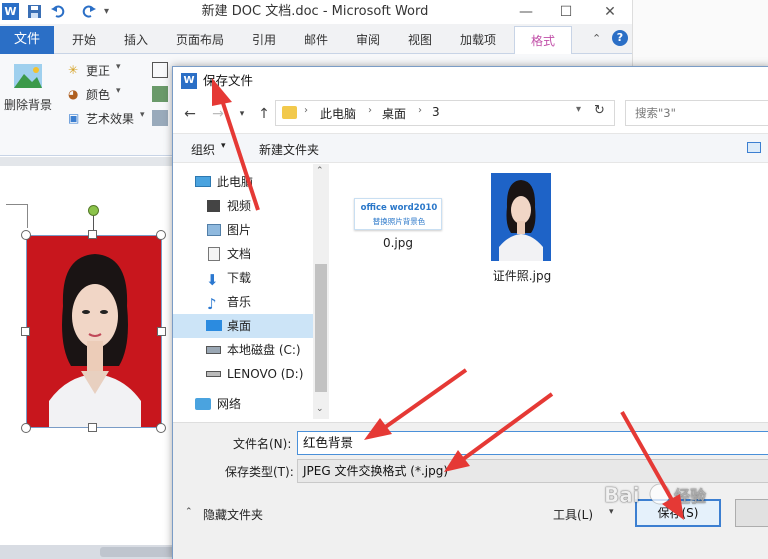  I want to click on cancel-button, so click(751, 513).